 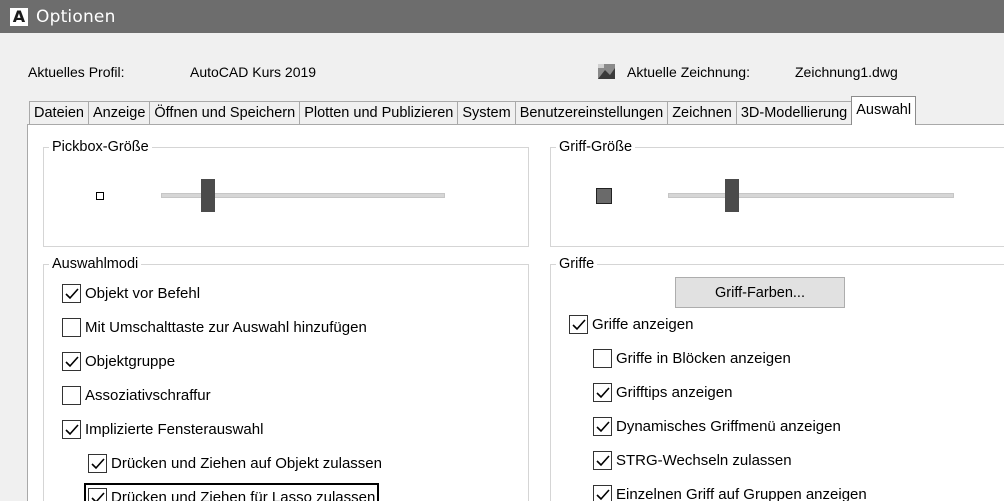 What do you see at coordinates (174, 429) in the screenshot?
I see `checkbox-label: Implizierte Fensterauswahl` at bounding box center [174, 429].